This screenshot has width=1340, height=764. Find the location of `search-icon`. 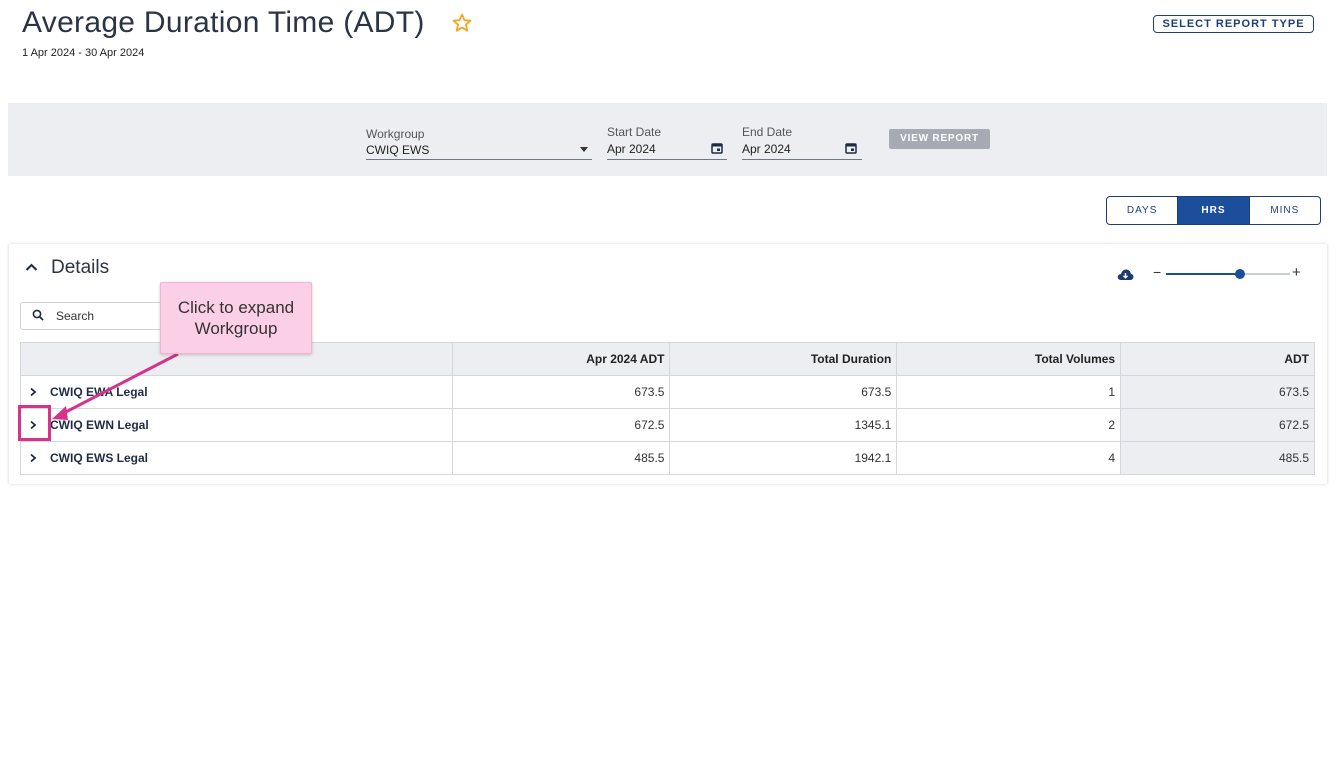

search-icon is located at coordinates (38, 315).